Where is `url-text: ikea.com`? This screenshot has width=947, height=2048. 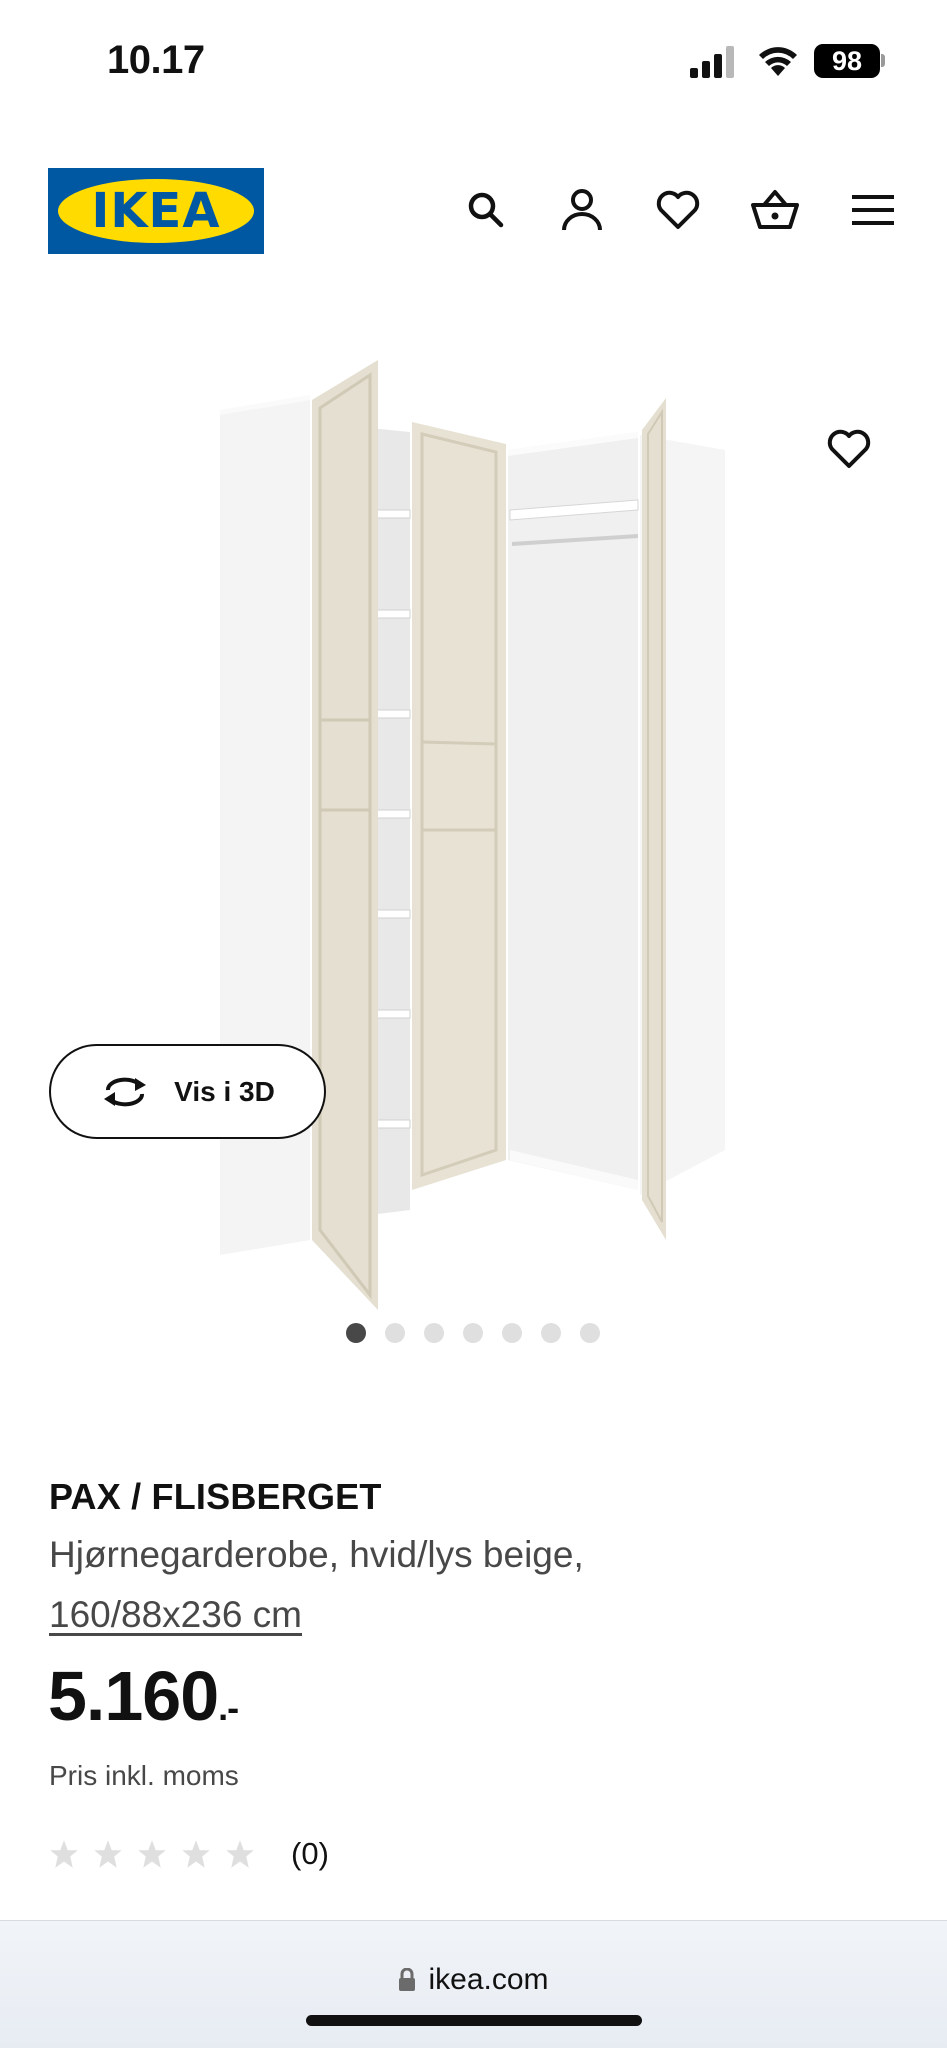 url-text: ikea.com is located at coordinates (488, 1979).